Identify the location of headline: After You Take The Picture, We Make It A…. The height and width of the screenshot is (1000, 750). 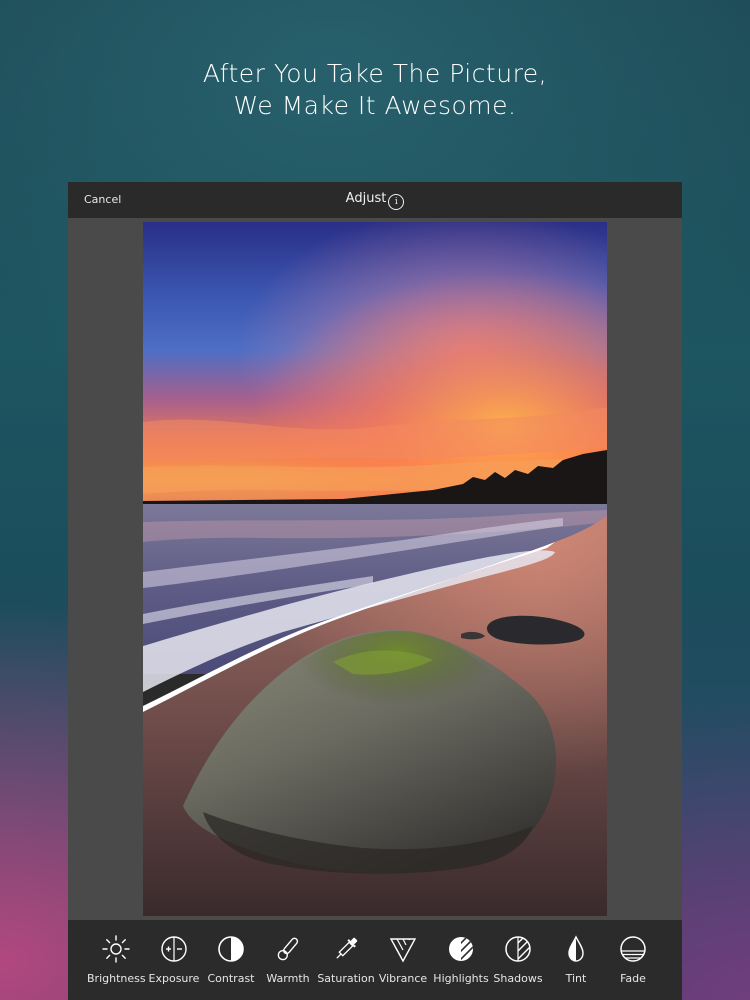
(375, 90).